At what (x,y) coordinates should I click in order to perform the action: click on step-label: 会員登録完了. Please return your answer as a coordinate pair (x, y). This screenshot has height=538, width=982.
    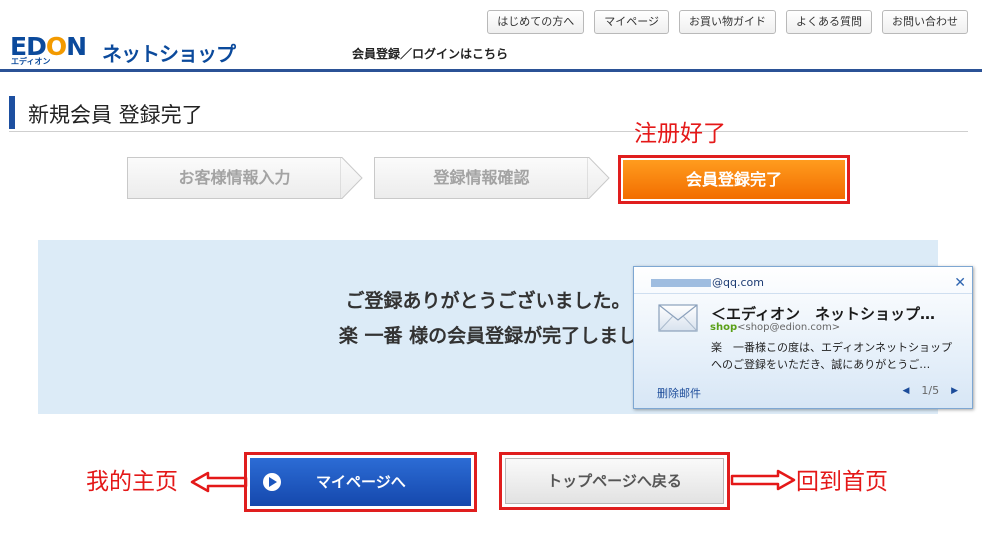
    Looking at the image, I should click on (734, 179).